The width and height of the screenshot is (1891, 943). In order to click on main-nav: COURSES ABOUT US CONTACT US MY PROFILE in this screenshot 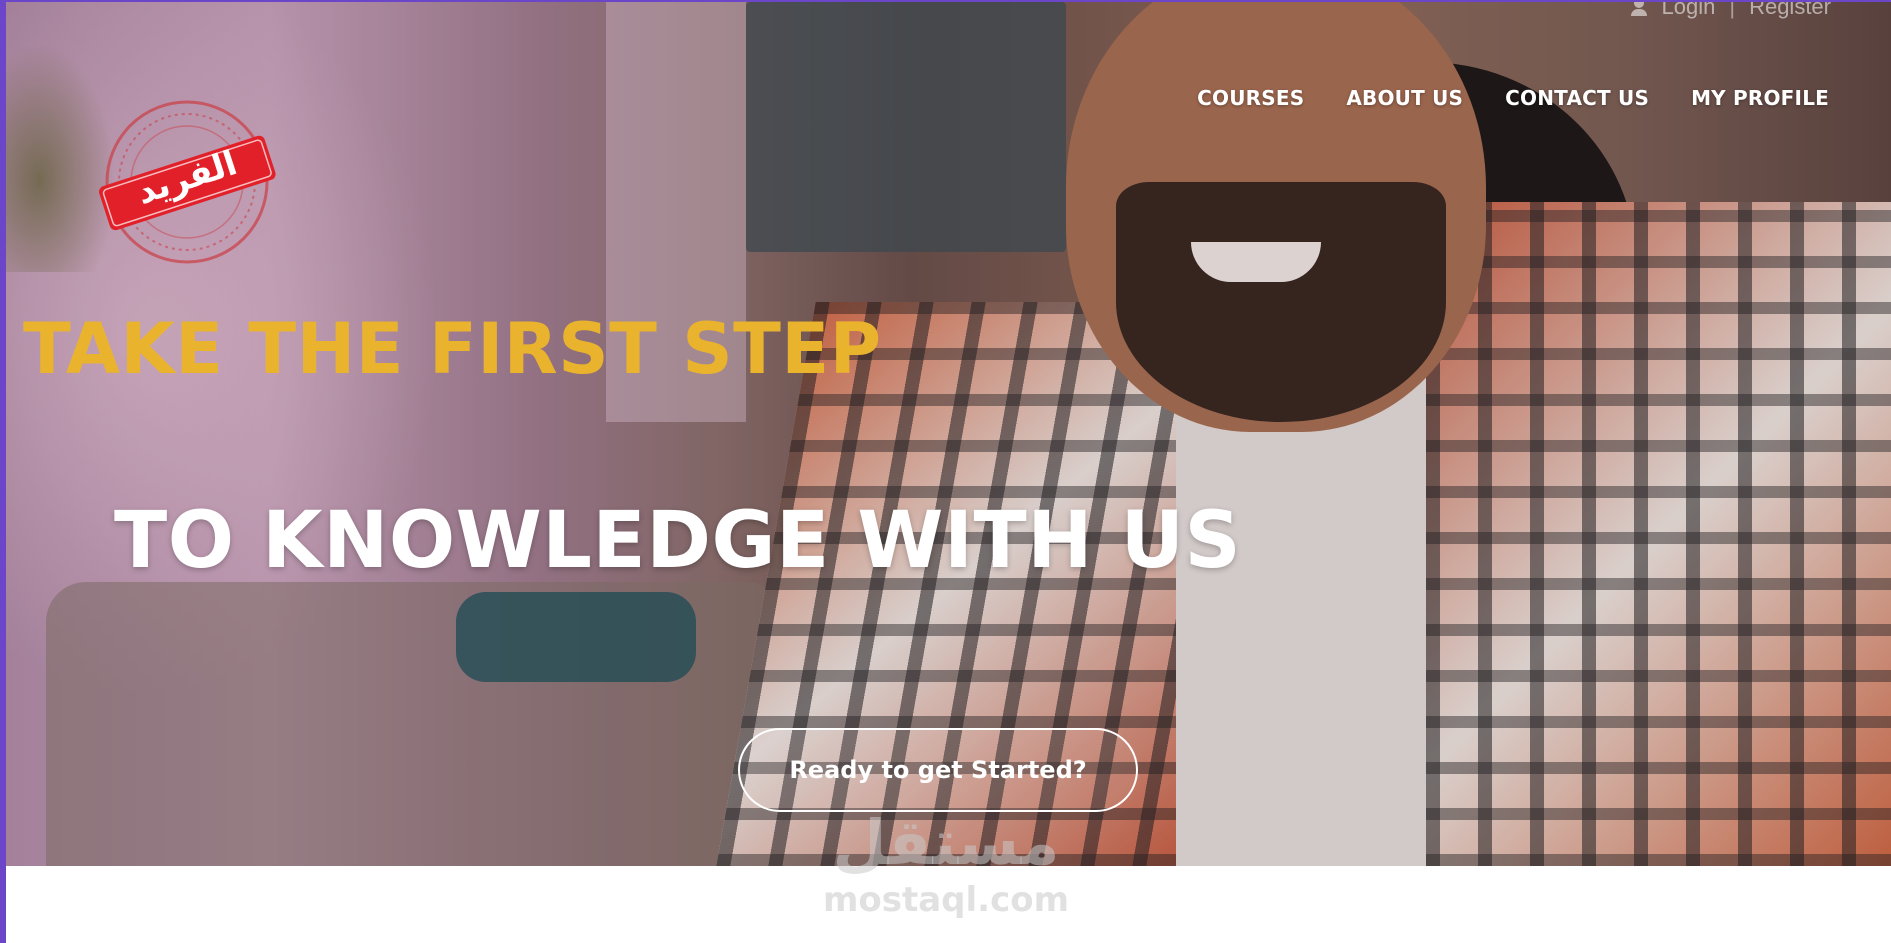, I will do `click(1513, 98)`.